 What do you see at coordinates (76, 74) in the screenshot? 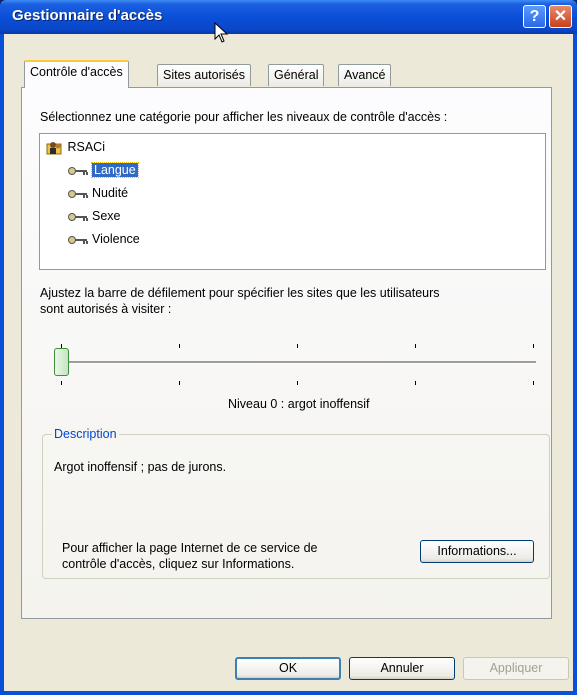
I see `tab-access-control: Contrôle d'accès` at bounding box center [76, 74].